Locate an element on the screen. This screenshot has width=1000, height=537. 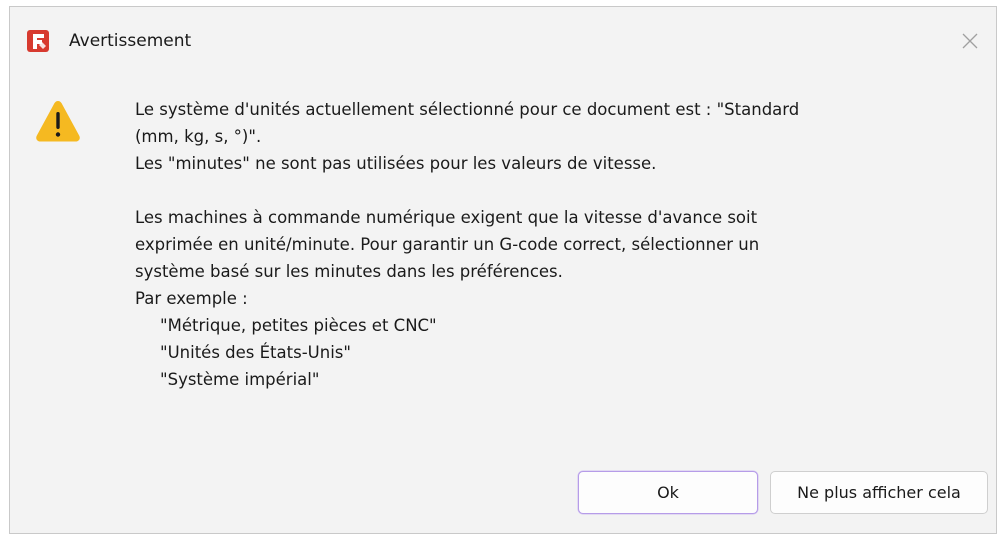
close-icon is located at coordinates (970, 41).